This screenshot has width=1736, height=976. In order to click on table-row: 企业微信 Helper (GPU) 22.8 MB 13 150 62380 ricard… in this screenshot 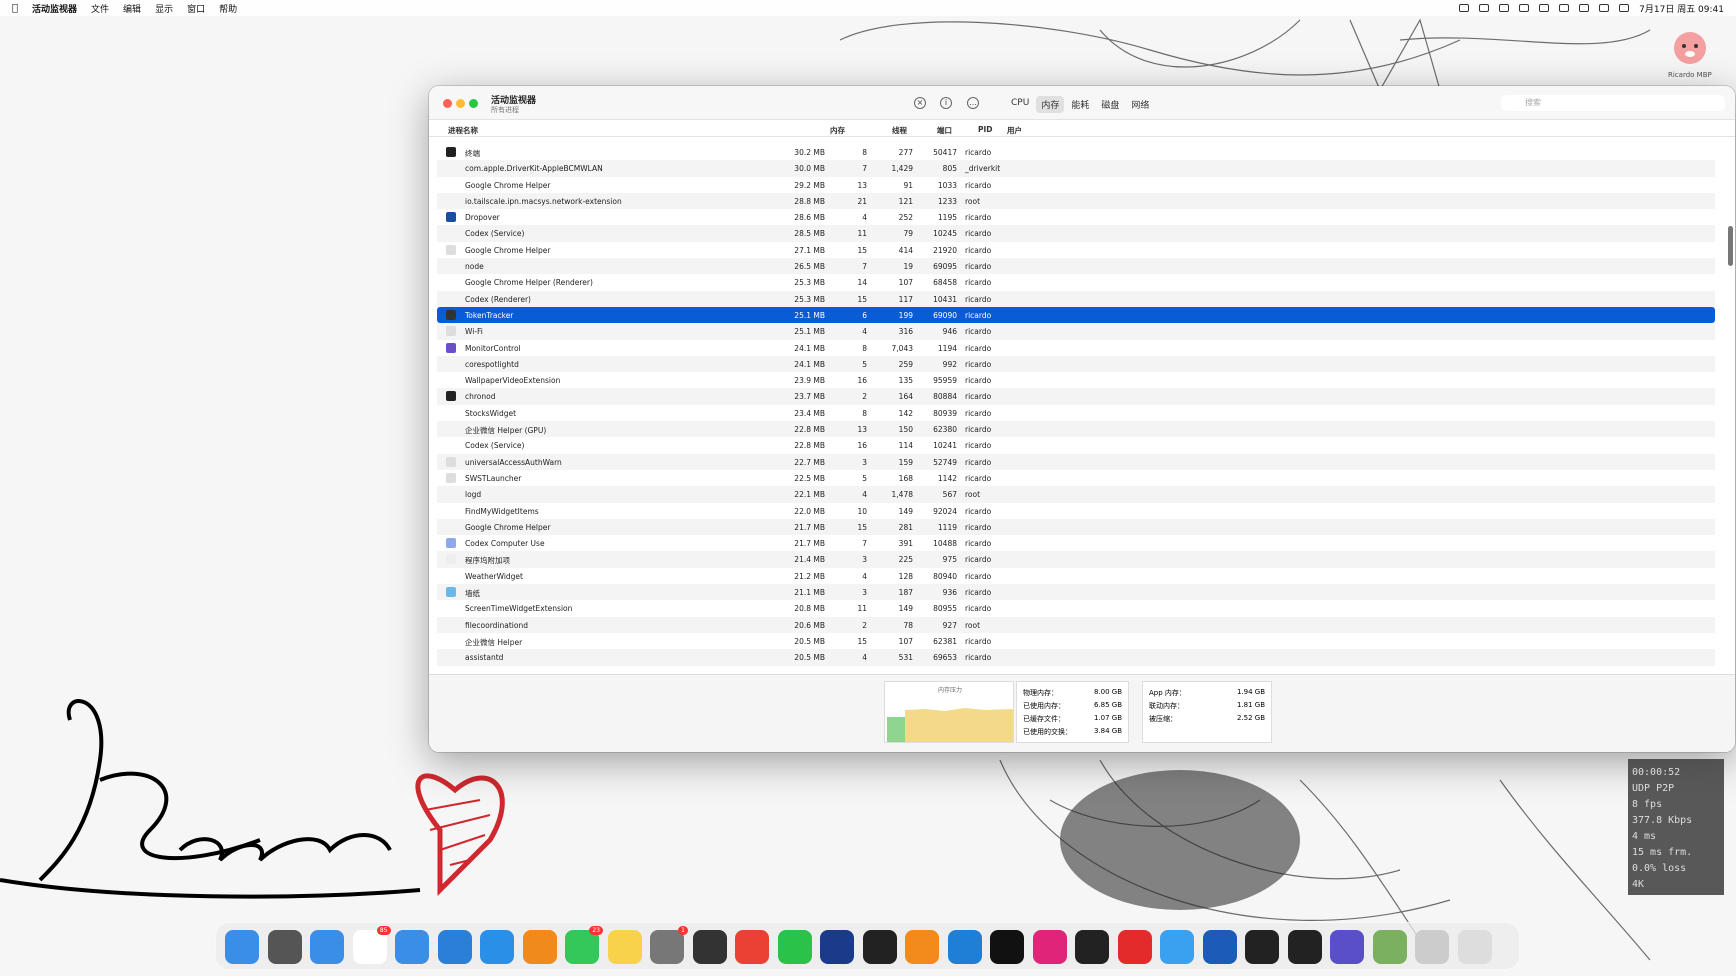, I will do `click(1076, 429)`.